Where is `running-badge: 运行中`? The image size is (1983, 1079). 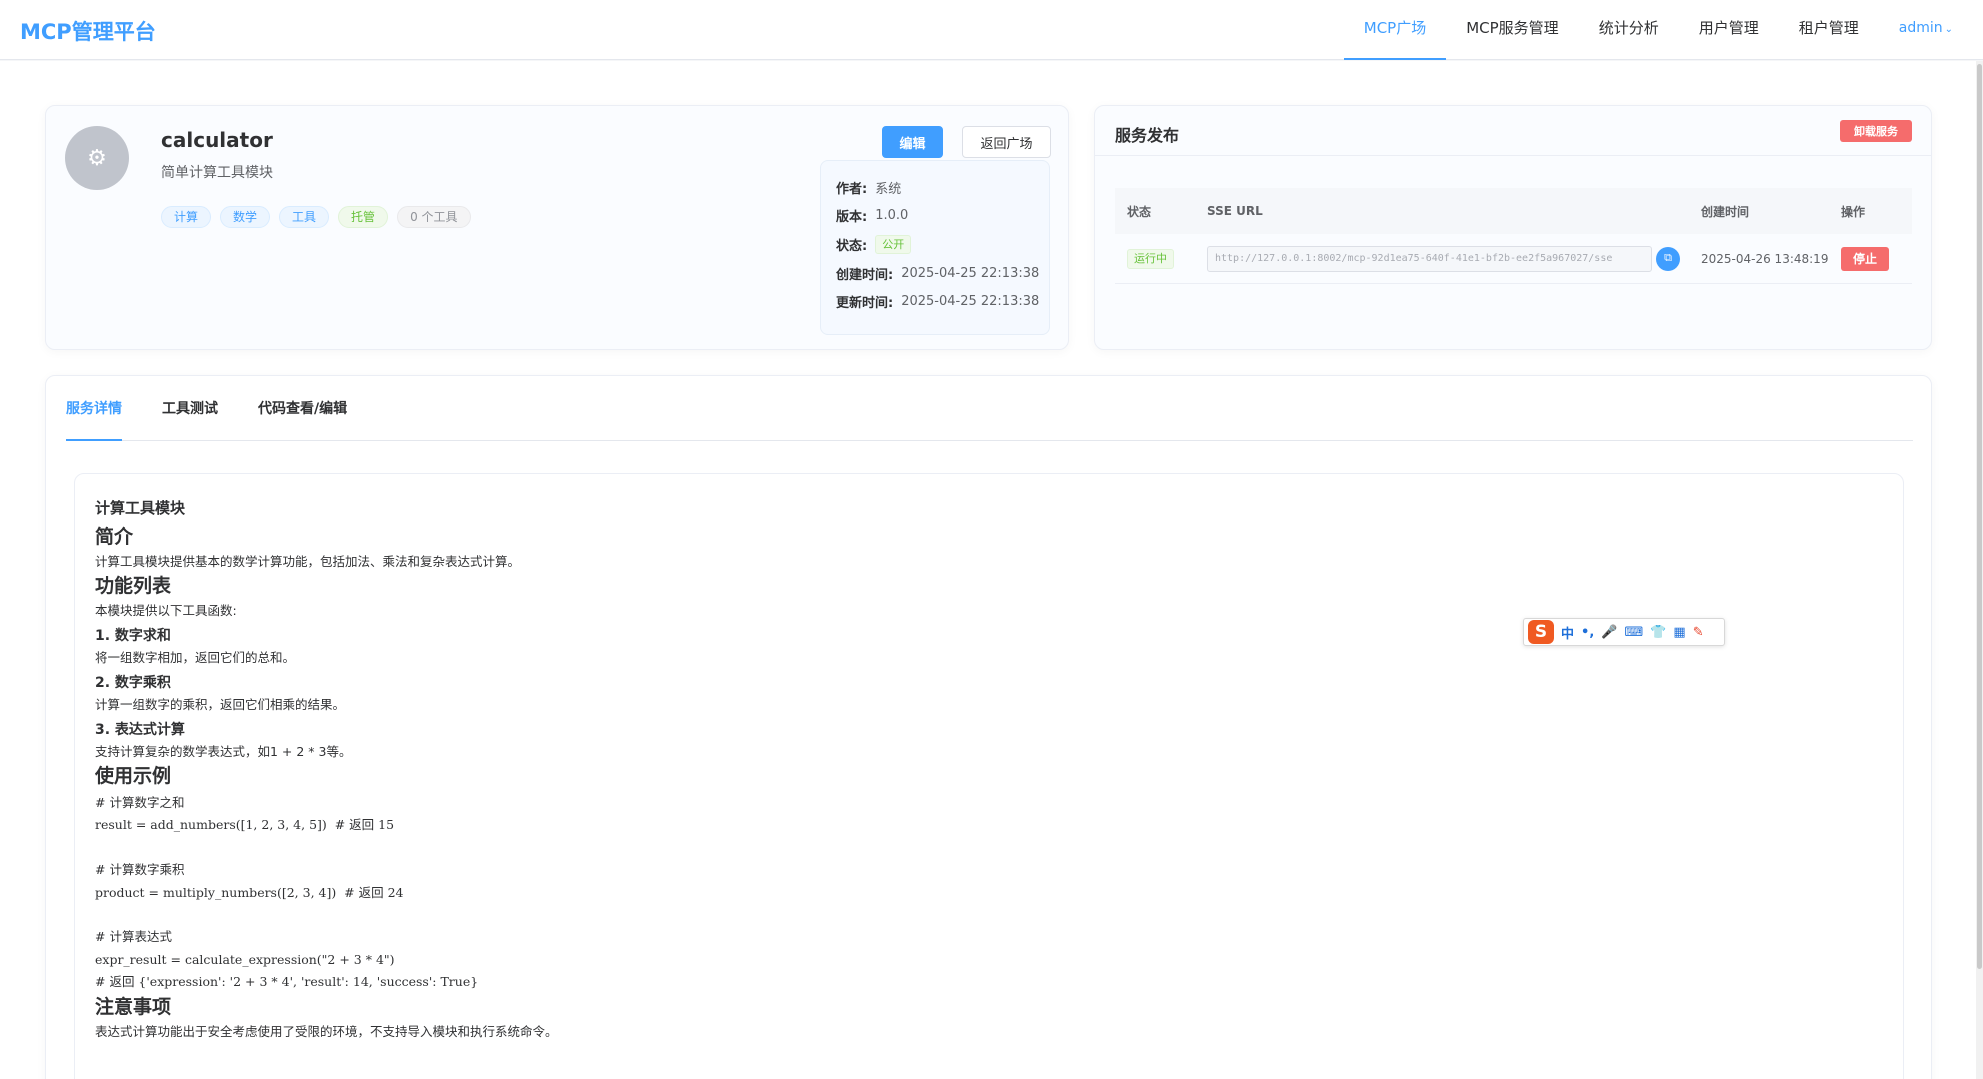 running-badge: 运行中 is located at coordinates (1150, 258).